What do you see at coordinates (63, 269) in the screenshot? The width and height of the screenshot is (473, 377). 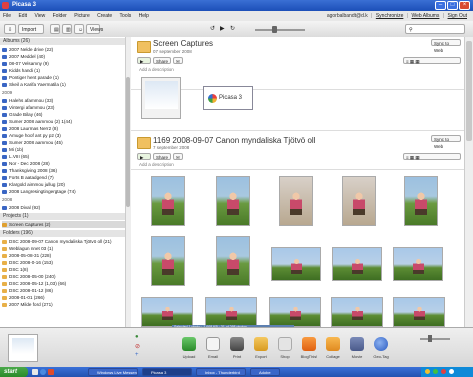 I see `sidebar-item: DSC 1(8)` at bounding box center [63, 269].